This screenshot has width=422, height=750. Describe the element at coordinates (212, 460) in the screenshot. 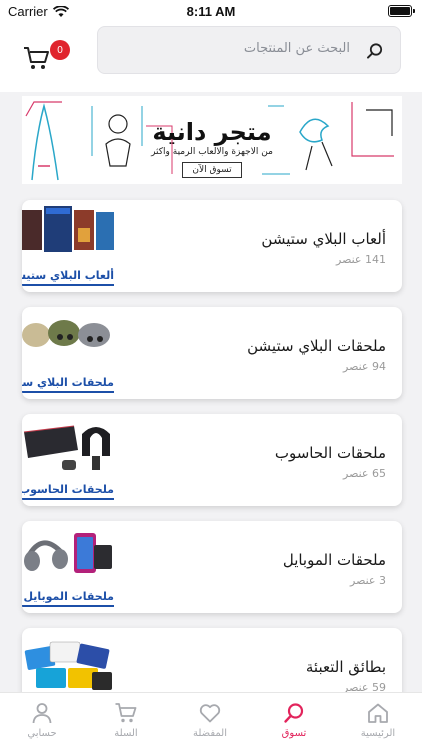

I see `category-card-pc-accessories: ملحقات الحاسوب ملحقات الحاسوب 65 عنصر` at that location.